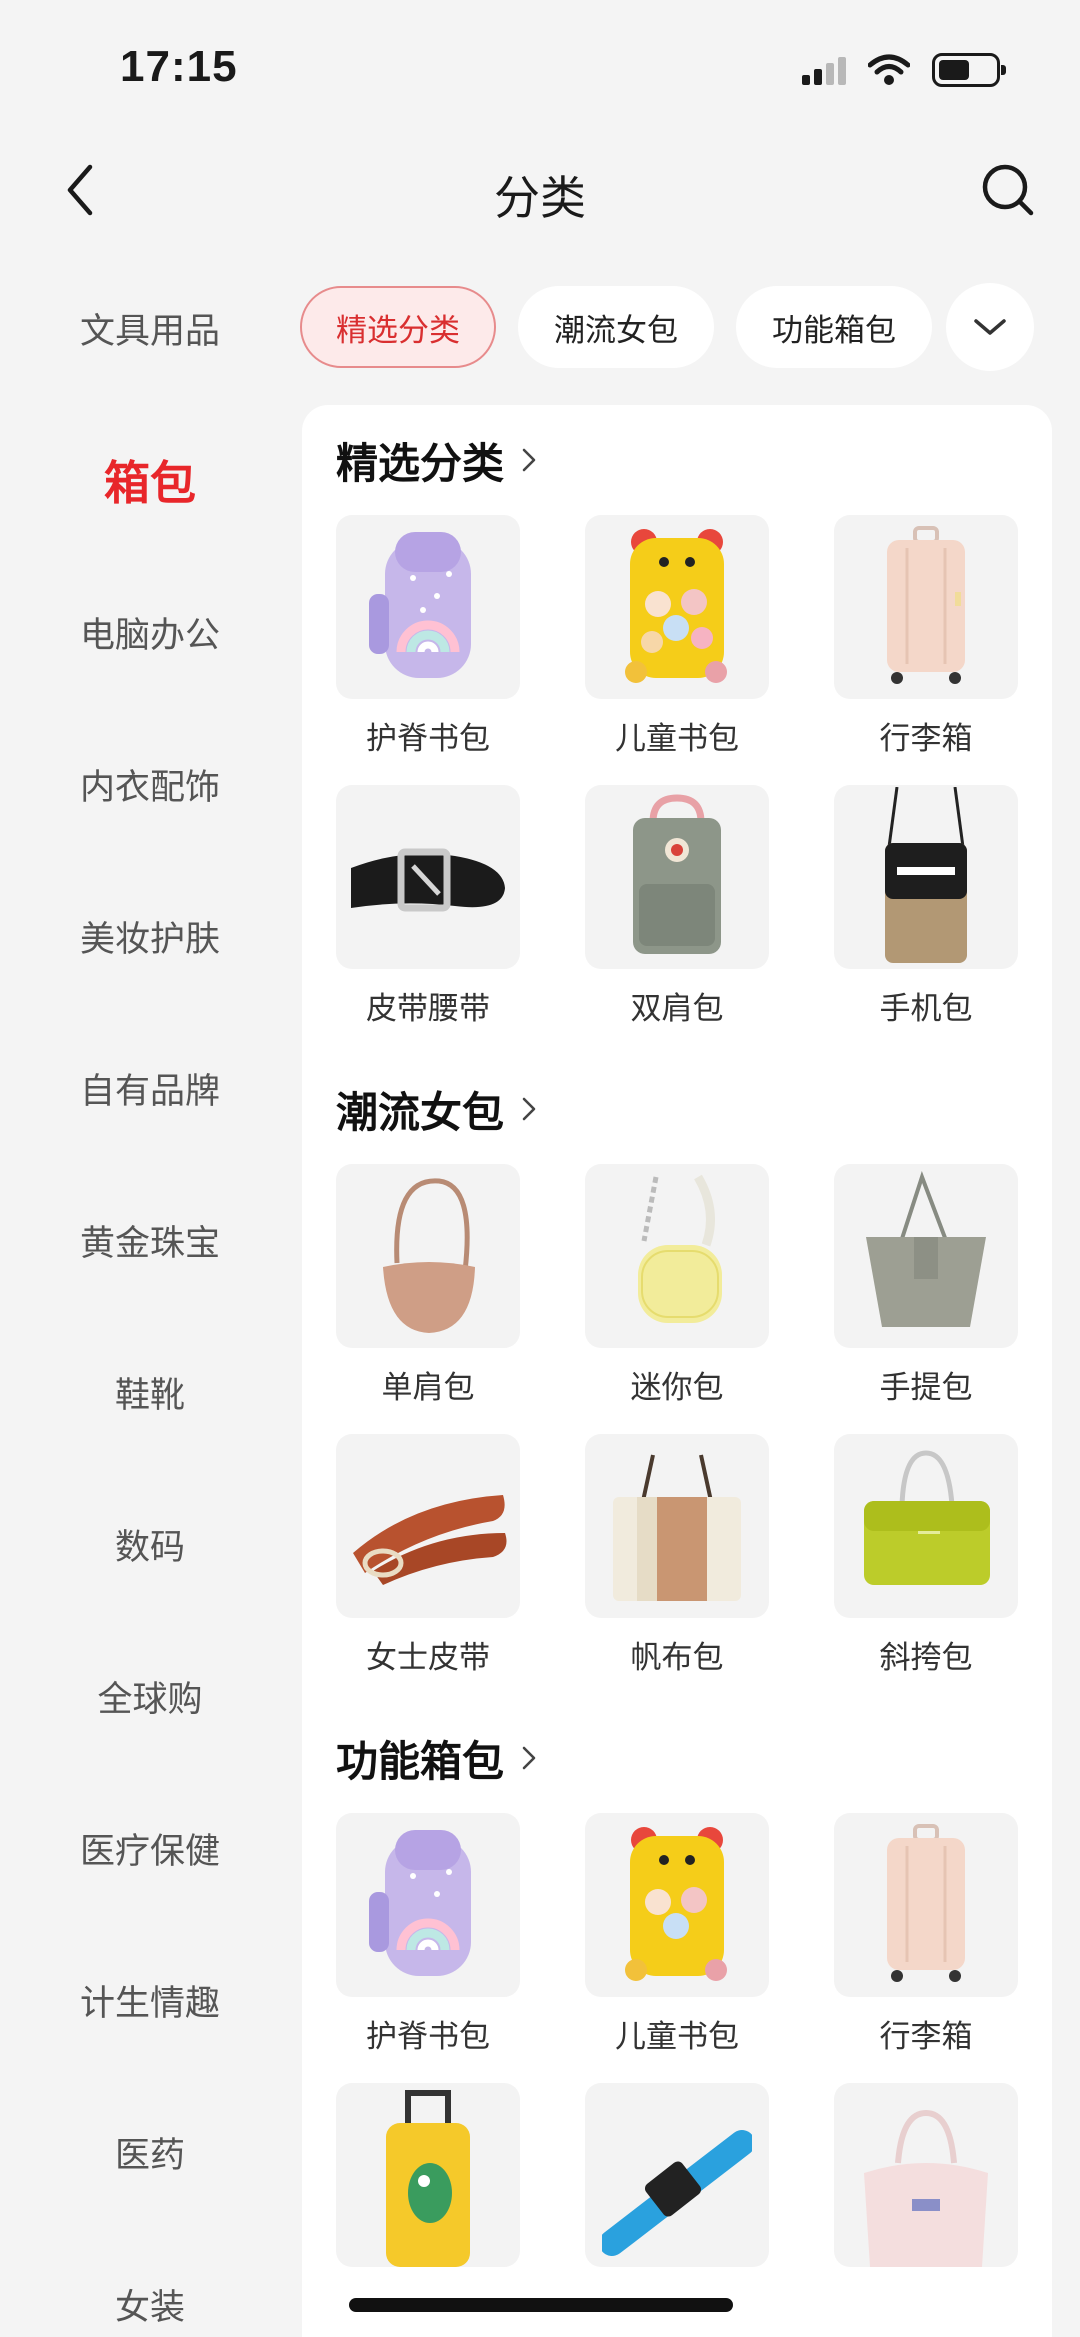  What do you see at coordinates (150, 936) in the screenshot?
I see `sidebar-item-beauty-skincare: 美妆护肤` at bounding box center [150, 936].